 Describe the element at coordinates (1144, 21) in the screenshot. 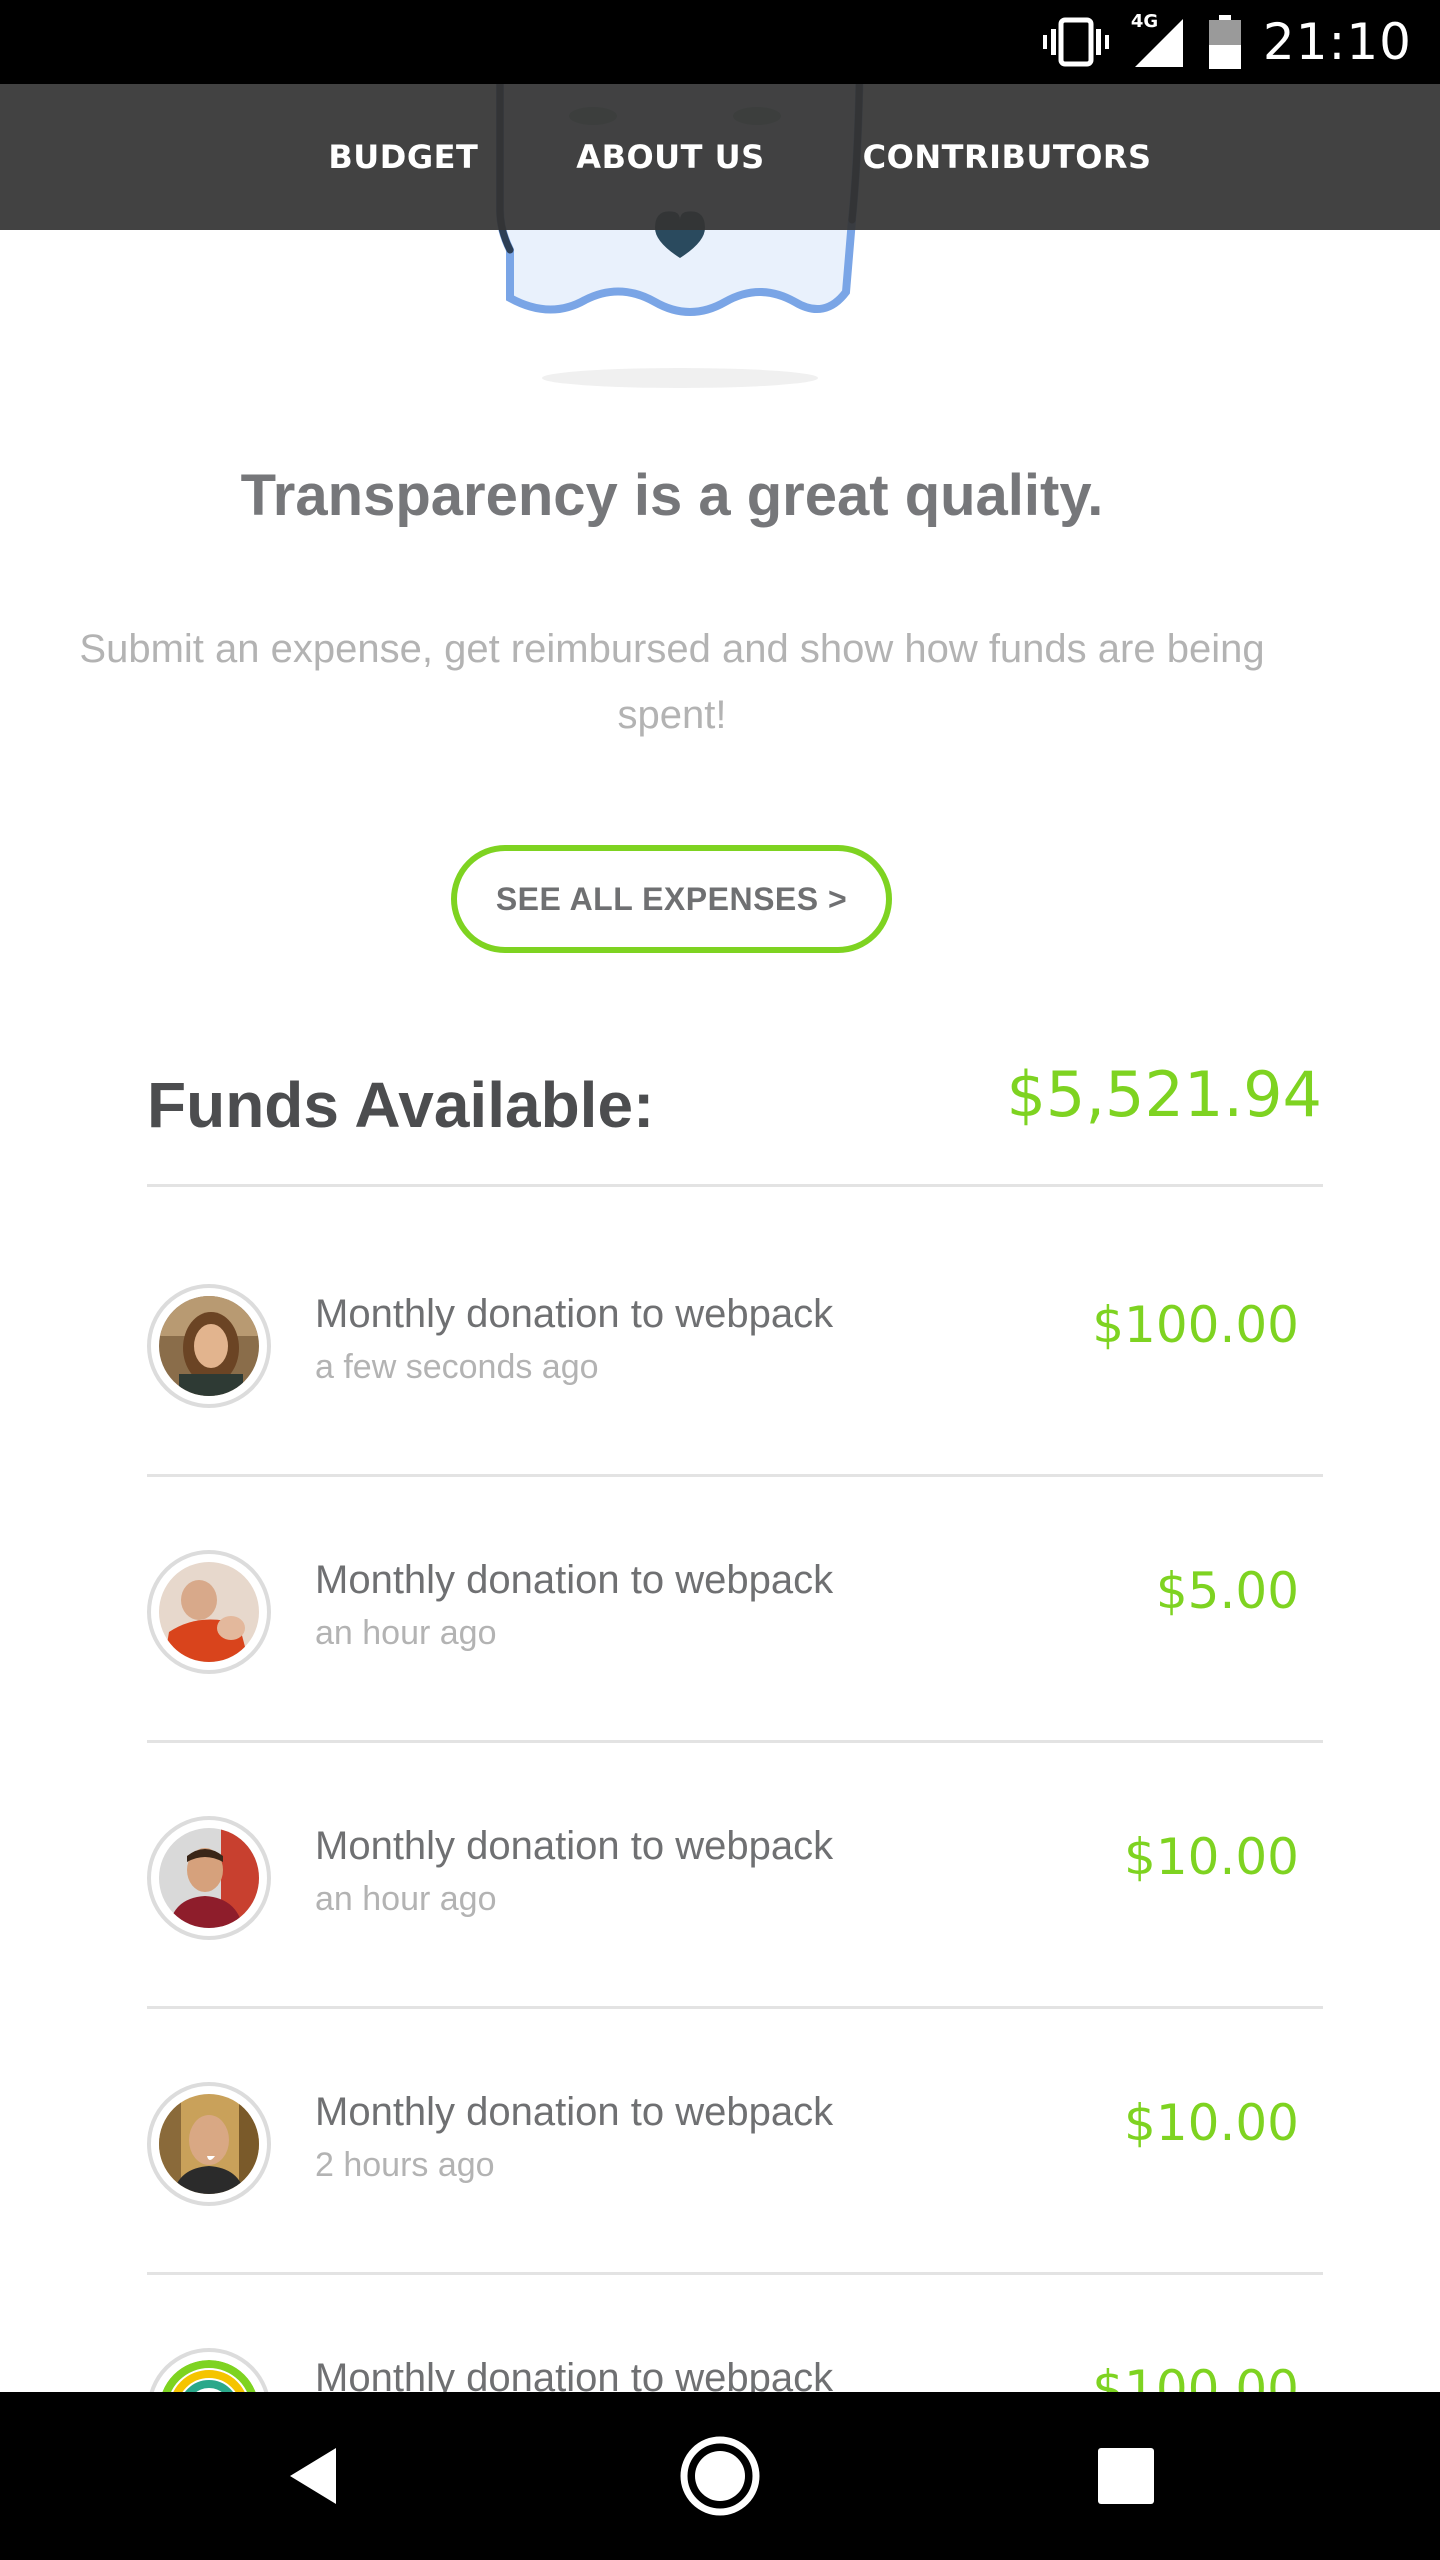

I see `network-type-label: 4G` at that location.